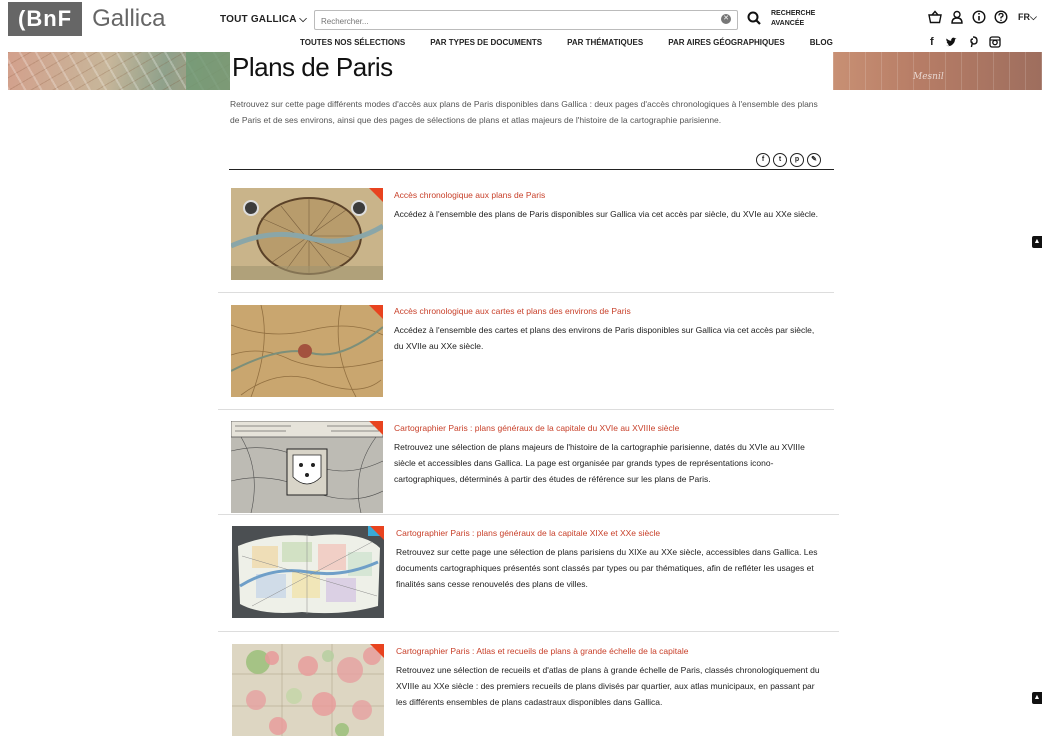 This screenshot has width=1042, height=746. I want to click on thumbnail-plans-paris, so click(307, 234).